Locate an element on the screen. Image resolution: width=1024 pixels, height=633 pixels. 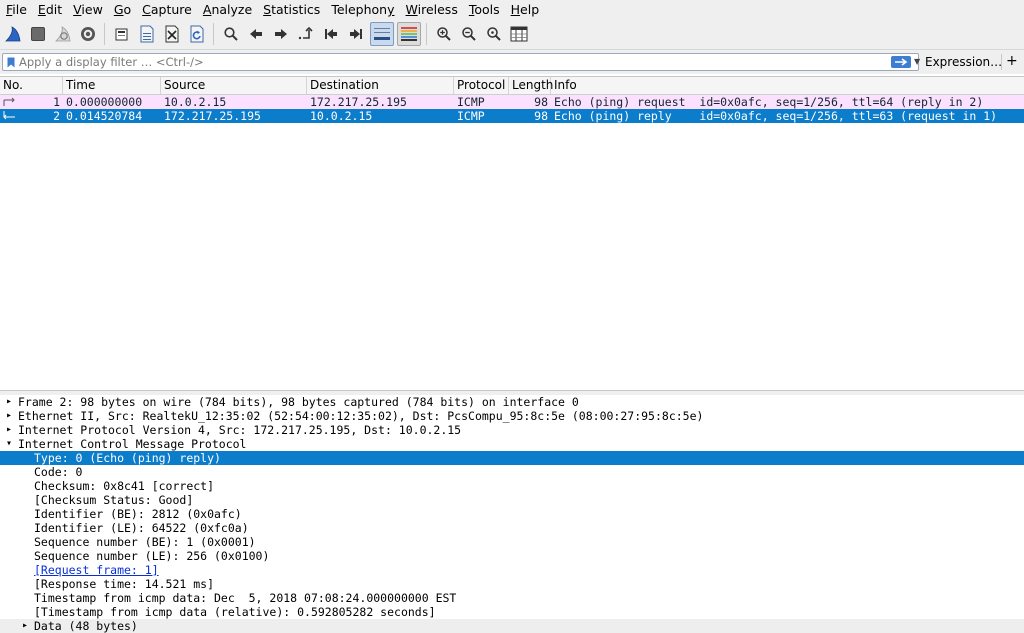
arrow-right-icon is located at coordinates (901, 62).